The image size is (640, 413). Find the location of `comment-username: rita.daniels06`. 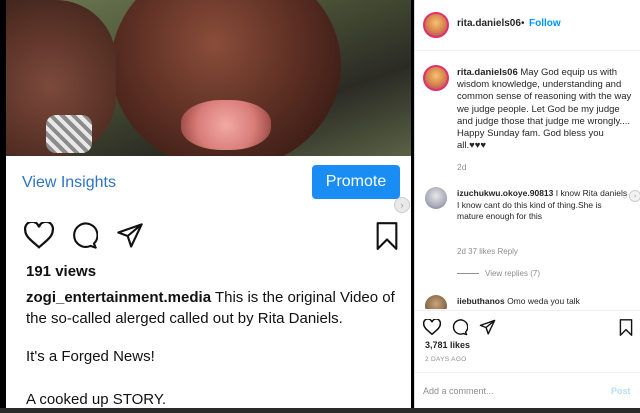

comment-username: rita.daniels06 is located at coordinates (487, 72).